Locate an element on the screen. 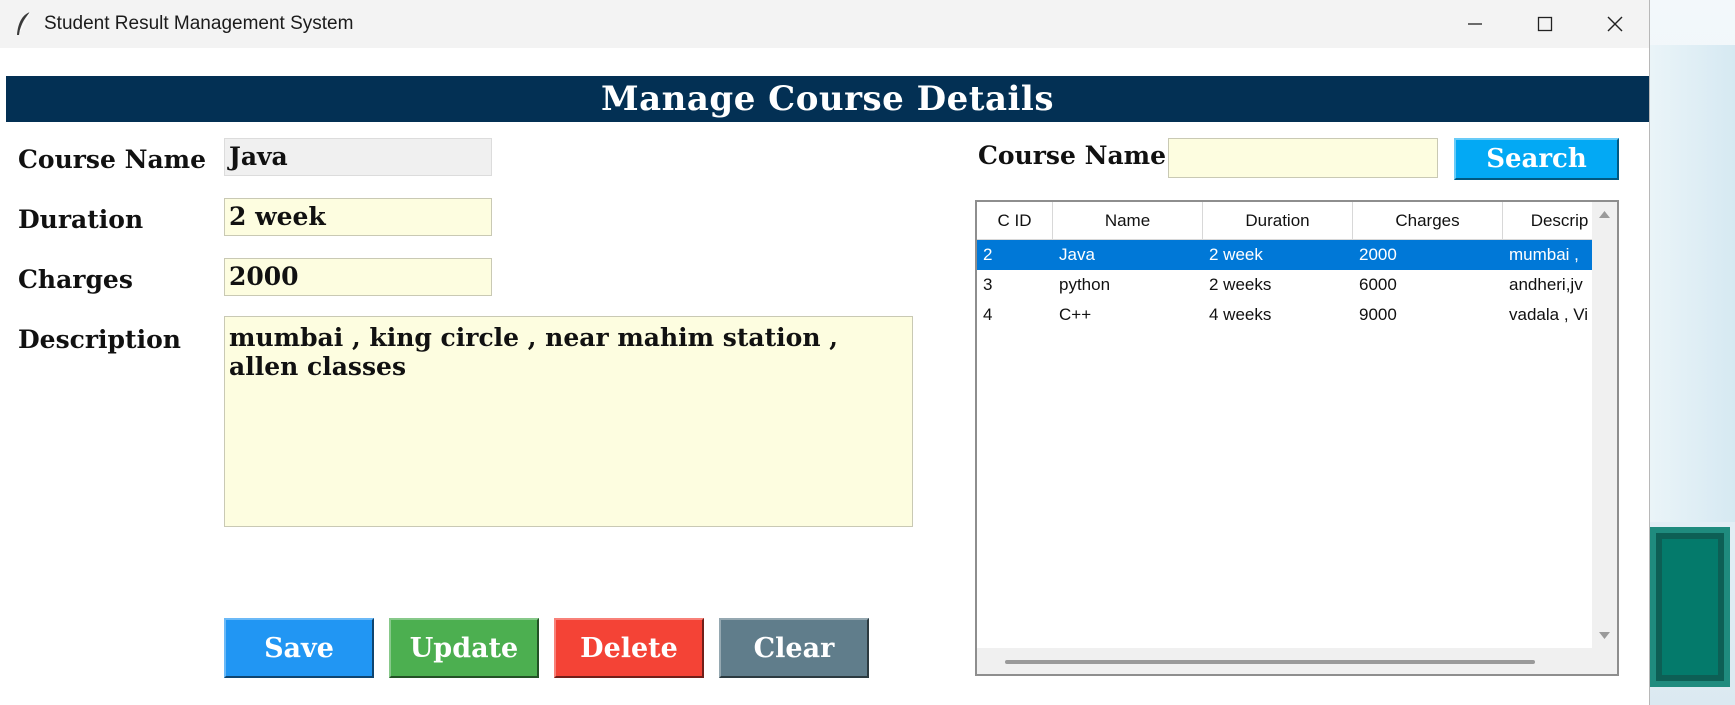 This screenshot has width=1735, height=705. vertical-scrollbar is located at coordinates (1604, 425).